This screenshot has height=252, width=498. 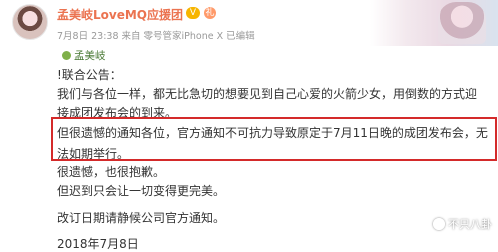 What do you see at coordinates (470, 224) in the screenshot?
I see `watermark-text: 不只八卦` at bounding box center [470, 224].